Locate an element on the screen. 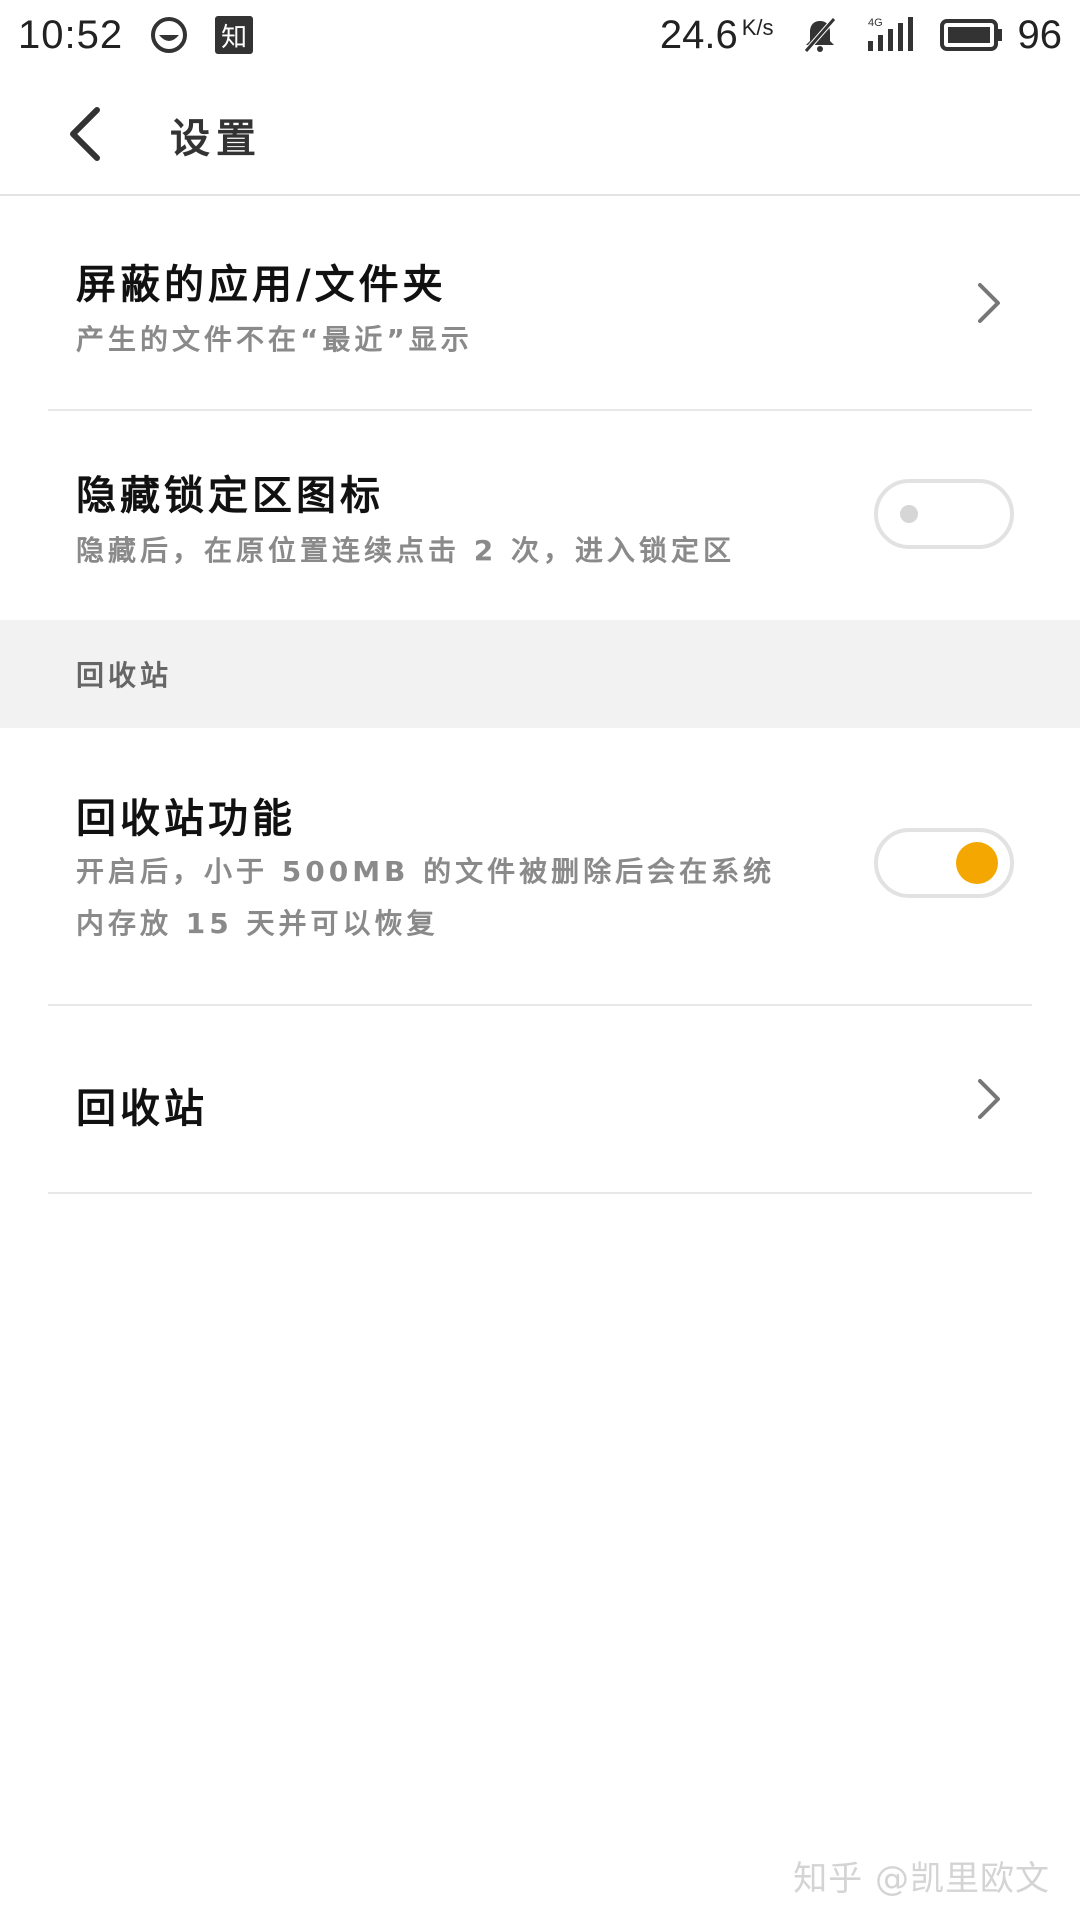 This screenshot has height=1920, width=1080. network-speed-value: 24.6 is located at coordinates (698, 34).